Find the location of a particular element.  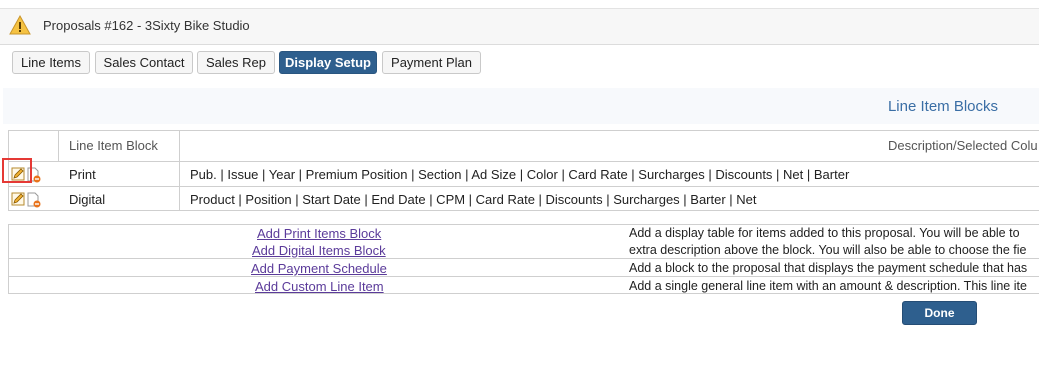

warning-icon is located at coordinates (20, 25).